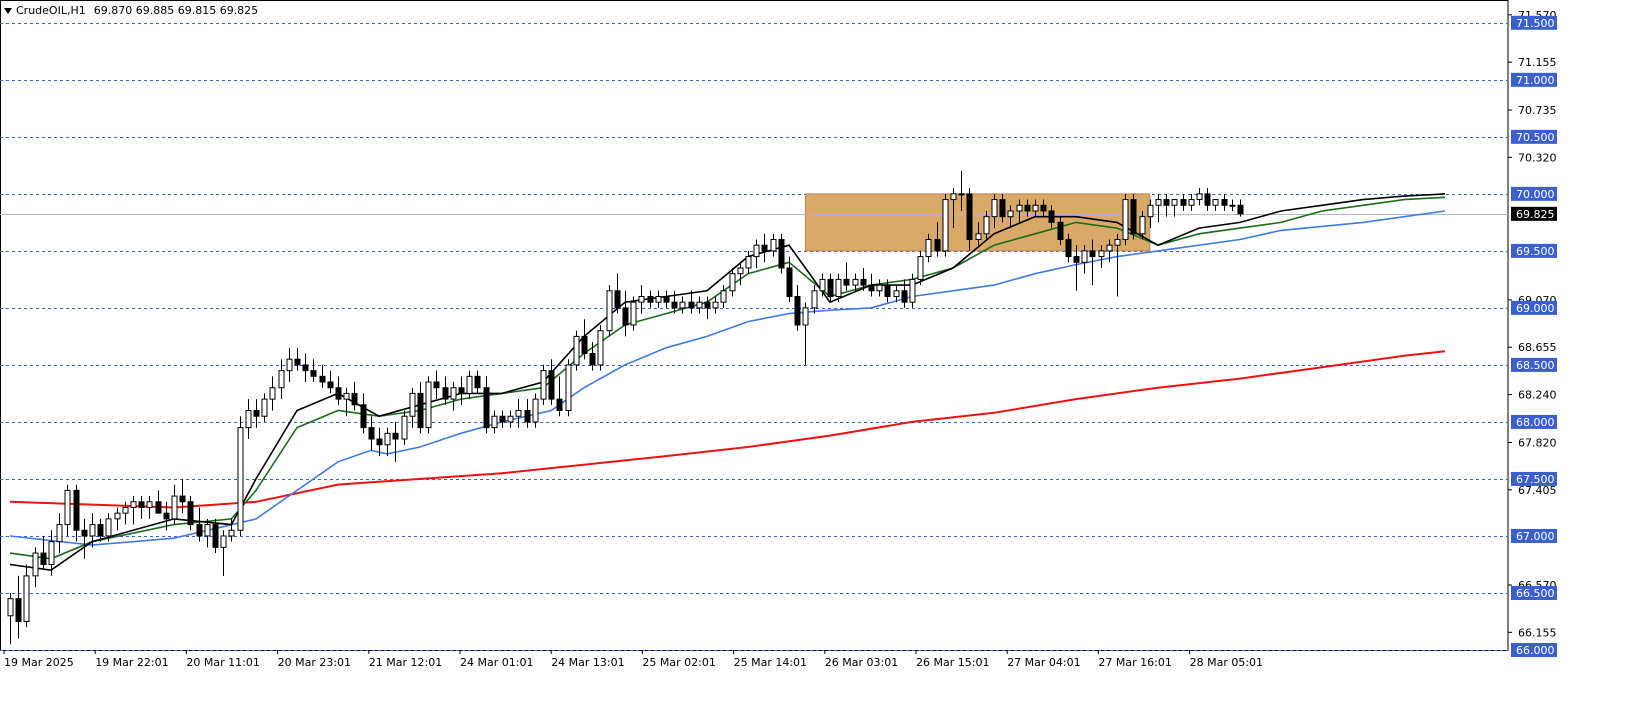 This screenshot has width=1651, height=708. I want to click on consolidation-zone, so click(977, 222).